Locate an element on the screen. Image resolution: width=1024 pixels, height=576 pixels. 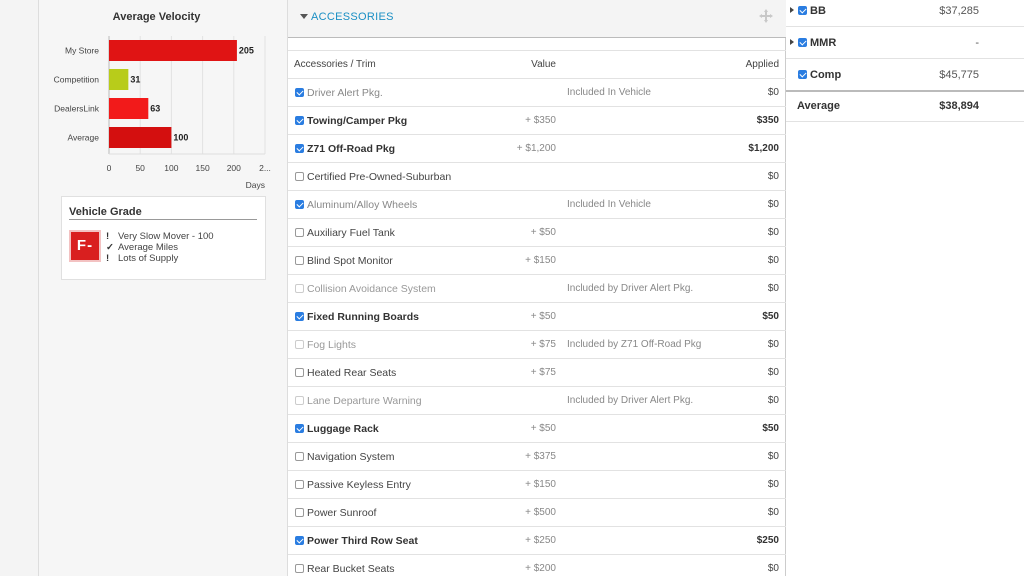
accessory-name: Fixed Running Boards is located at coordinates (363, 317).